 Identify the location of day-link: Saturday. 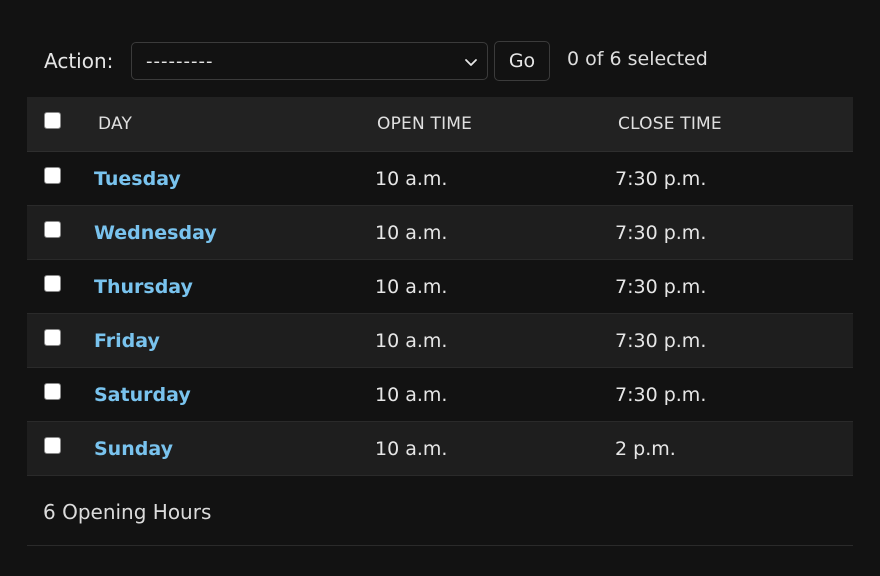
(142, 395).